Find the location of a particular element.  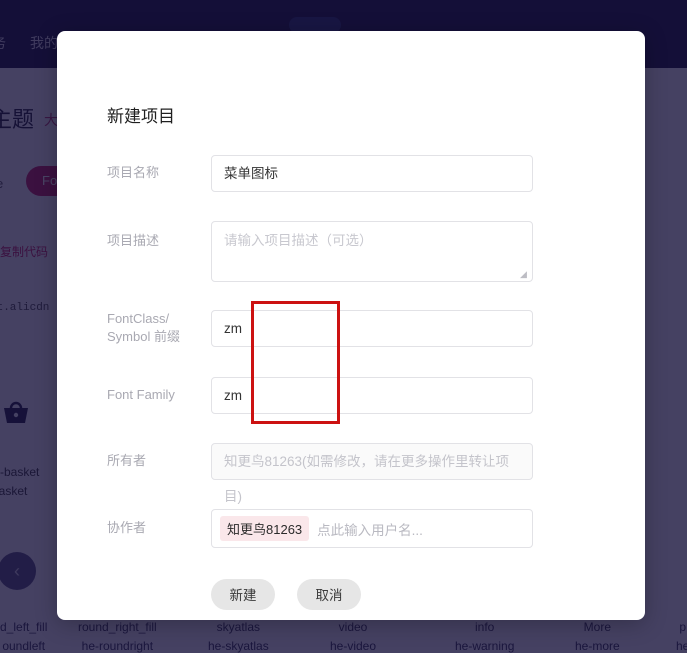

create-button: 新建 is located at coordinates (243, 594).